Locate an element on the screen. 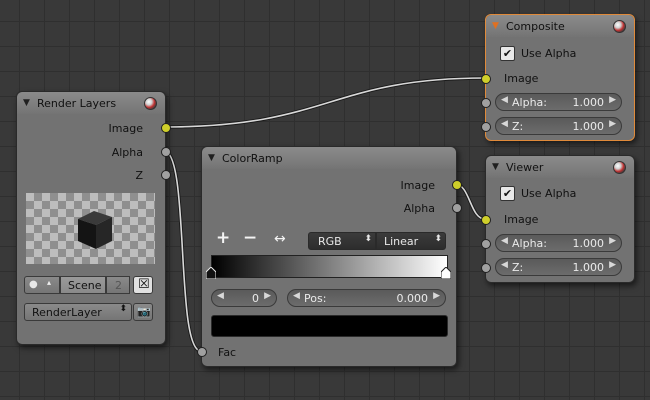 The width and height of the screenshot is (650, 400). scene-browse-button: ● ▴ is located at coordinates (42, 285).